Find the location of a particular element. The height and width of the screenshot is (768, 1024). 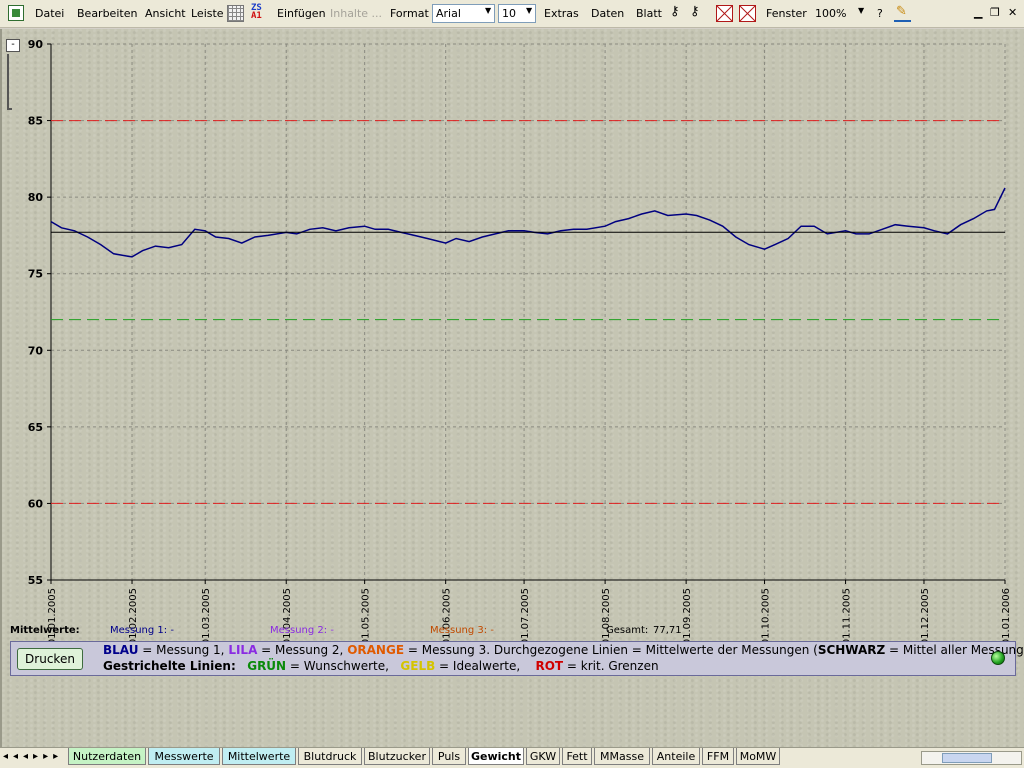

y-tick-label: 60 is located at coordinates (36, 503).